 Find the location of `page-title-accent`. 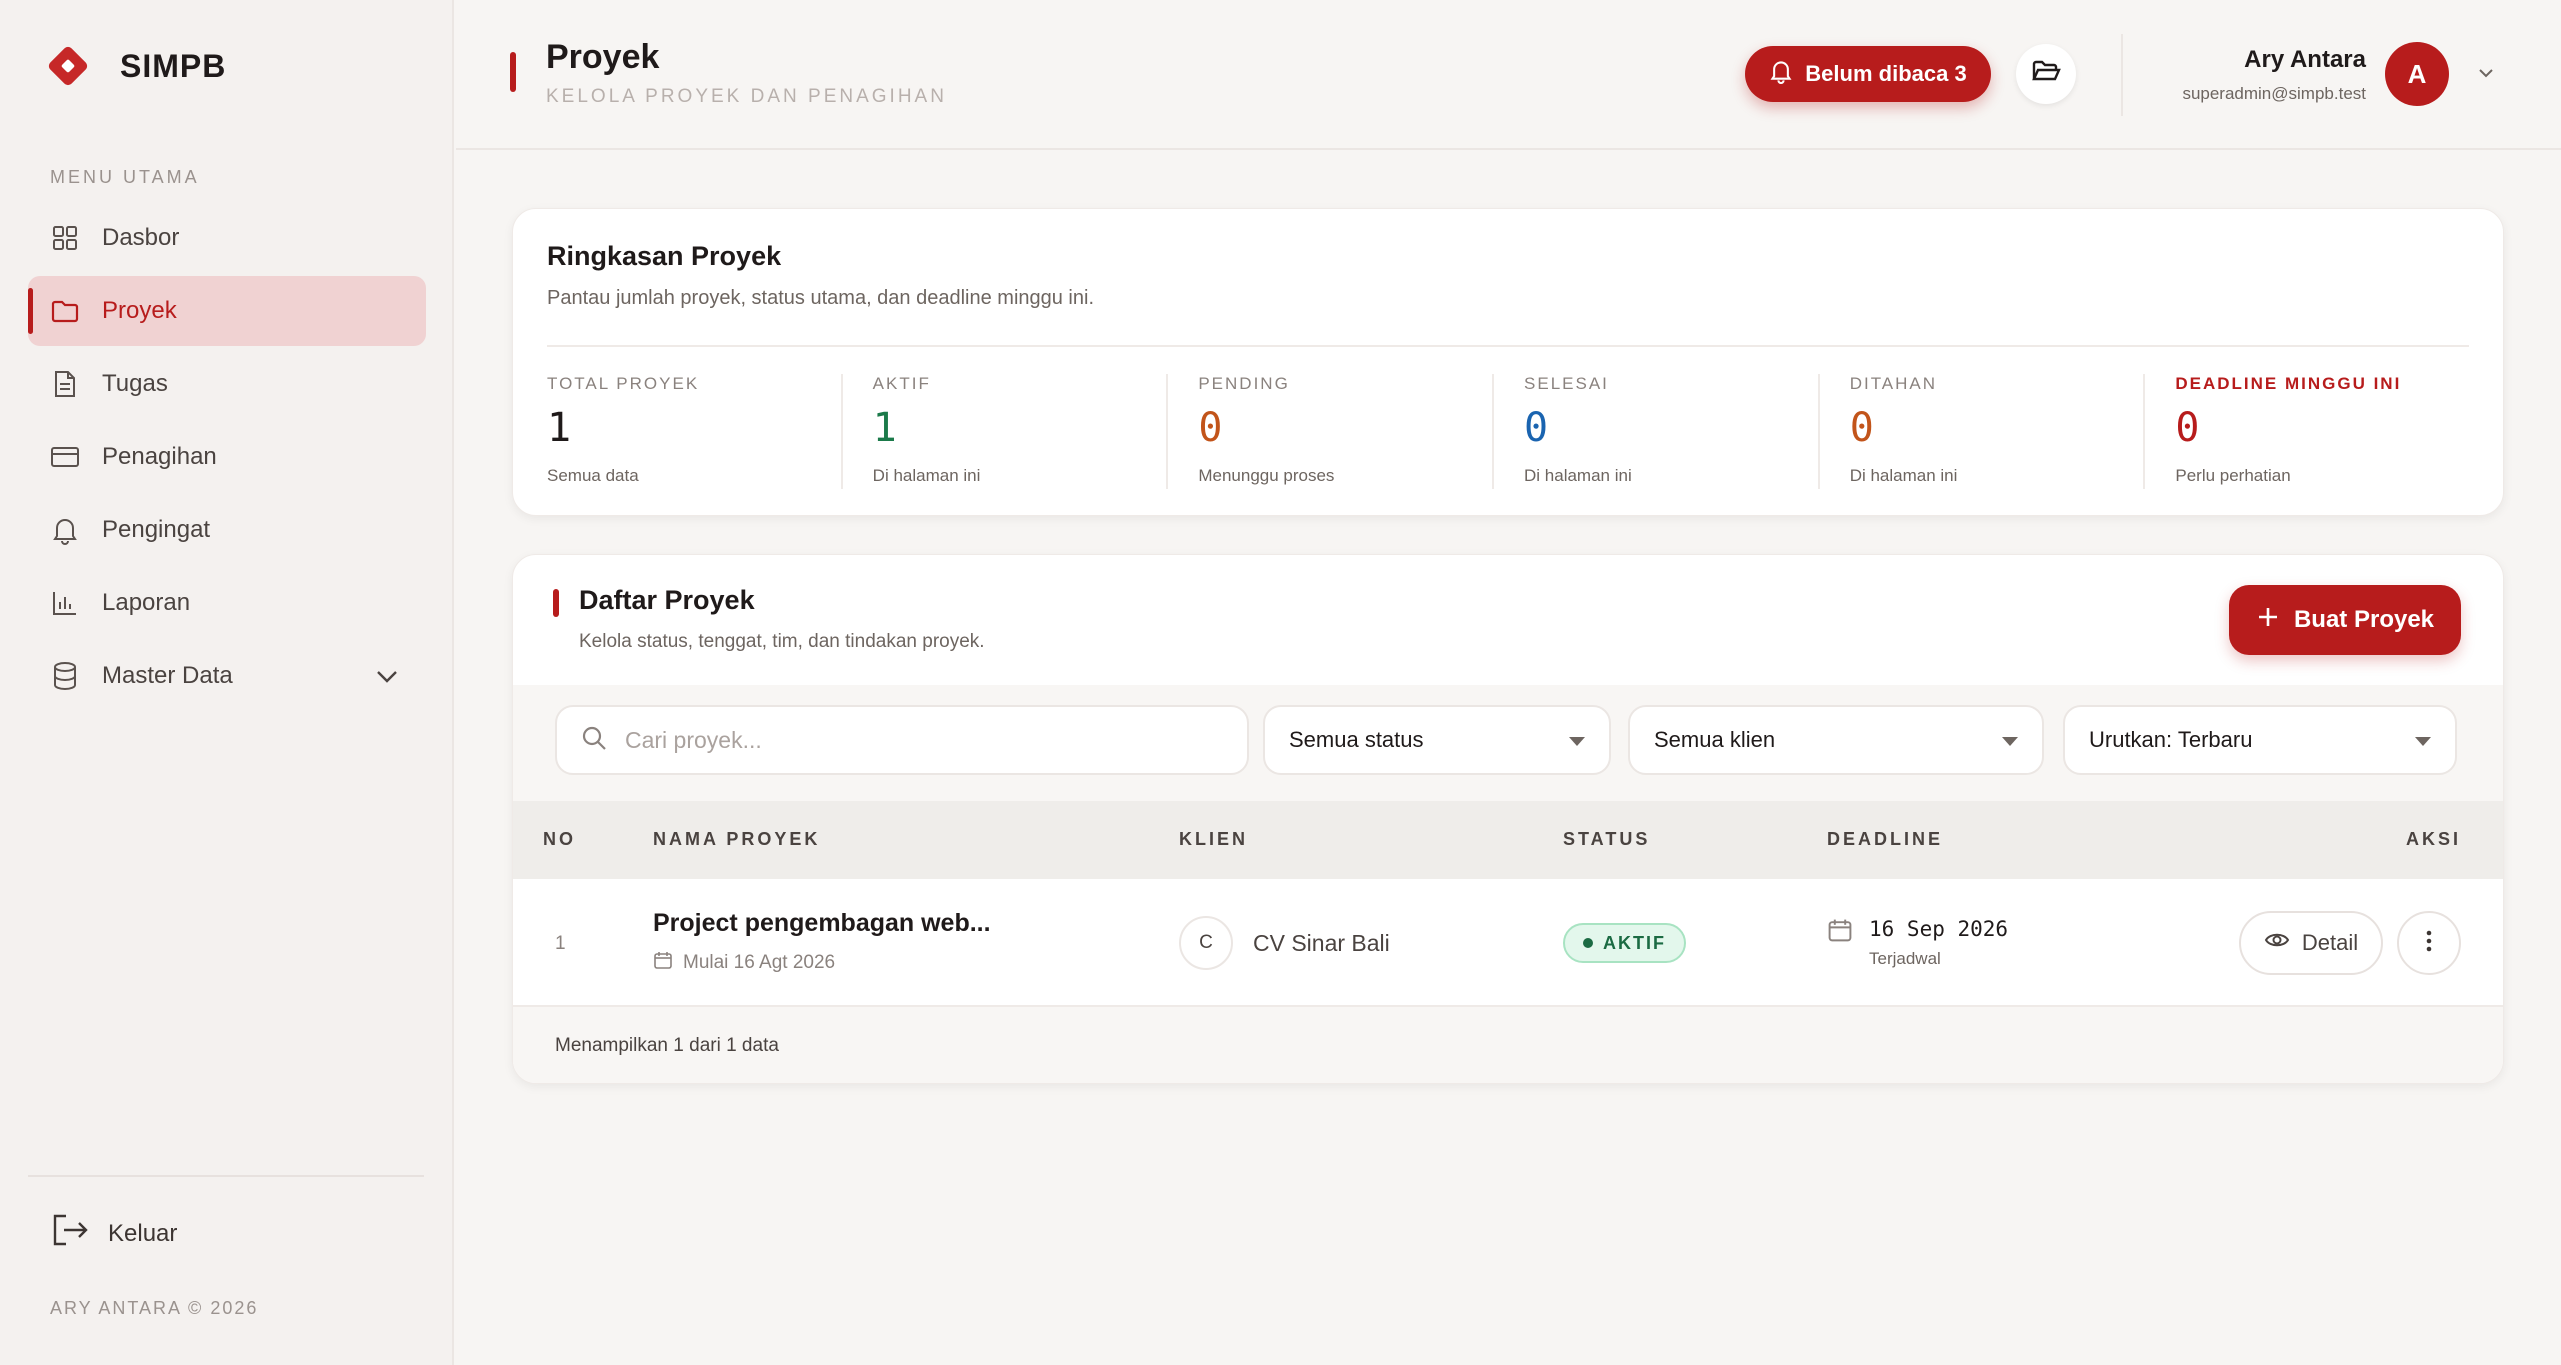

page-title-accent is located at coordinates (513, 72).